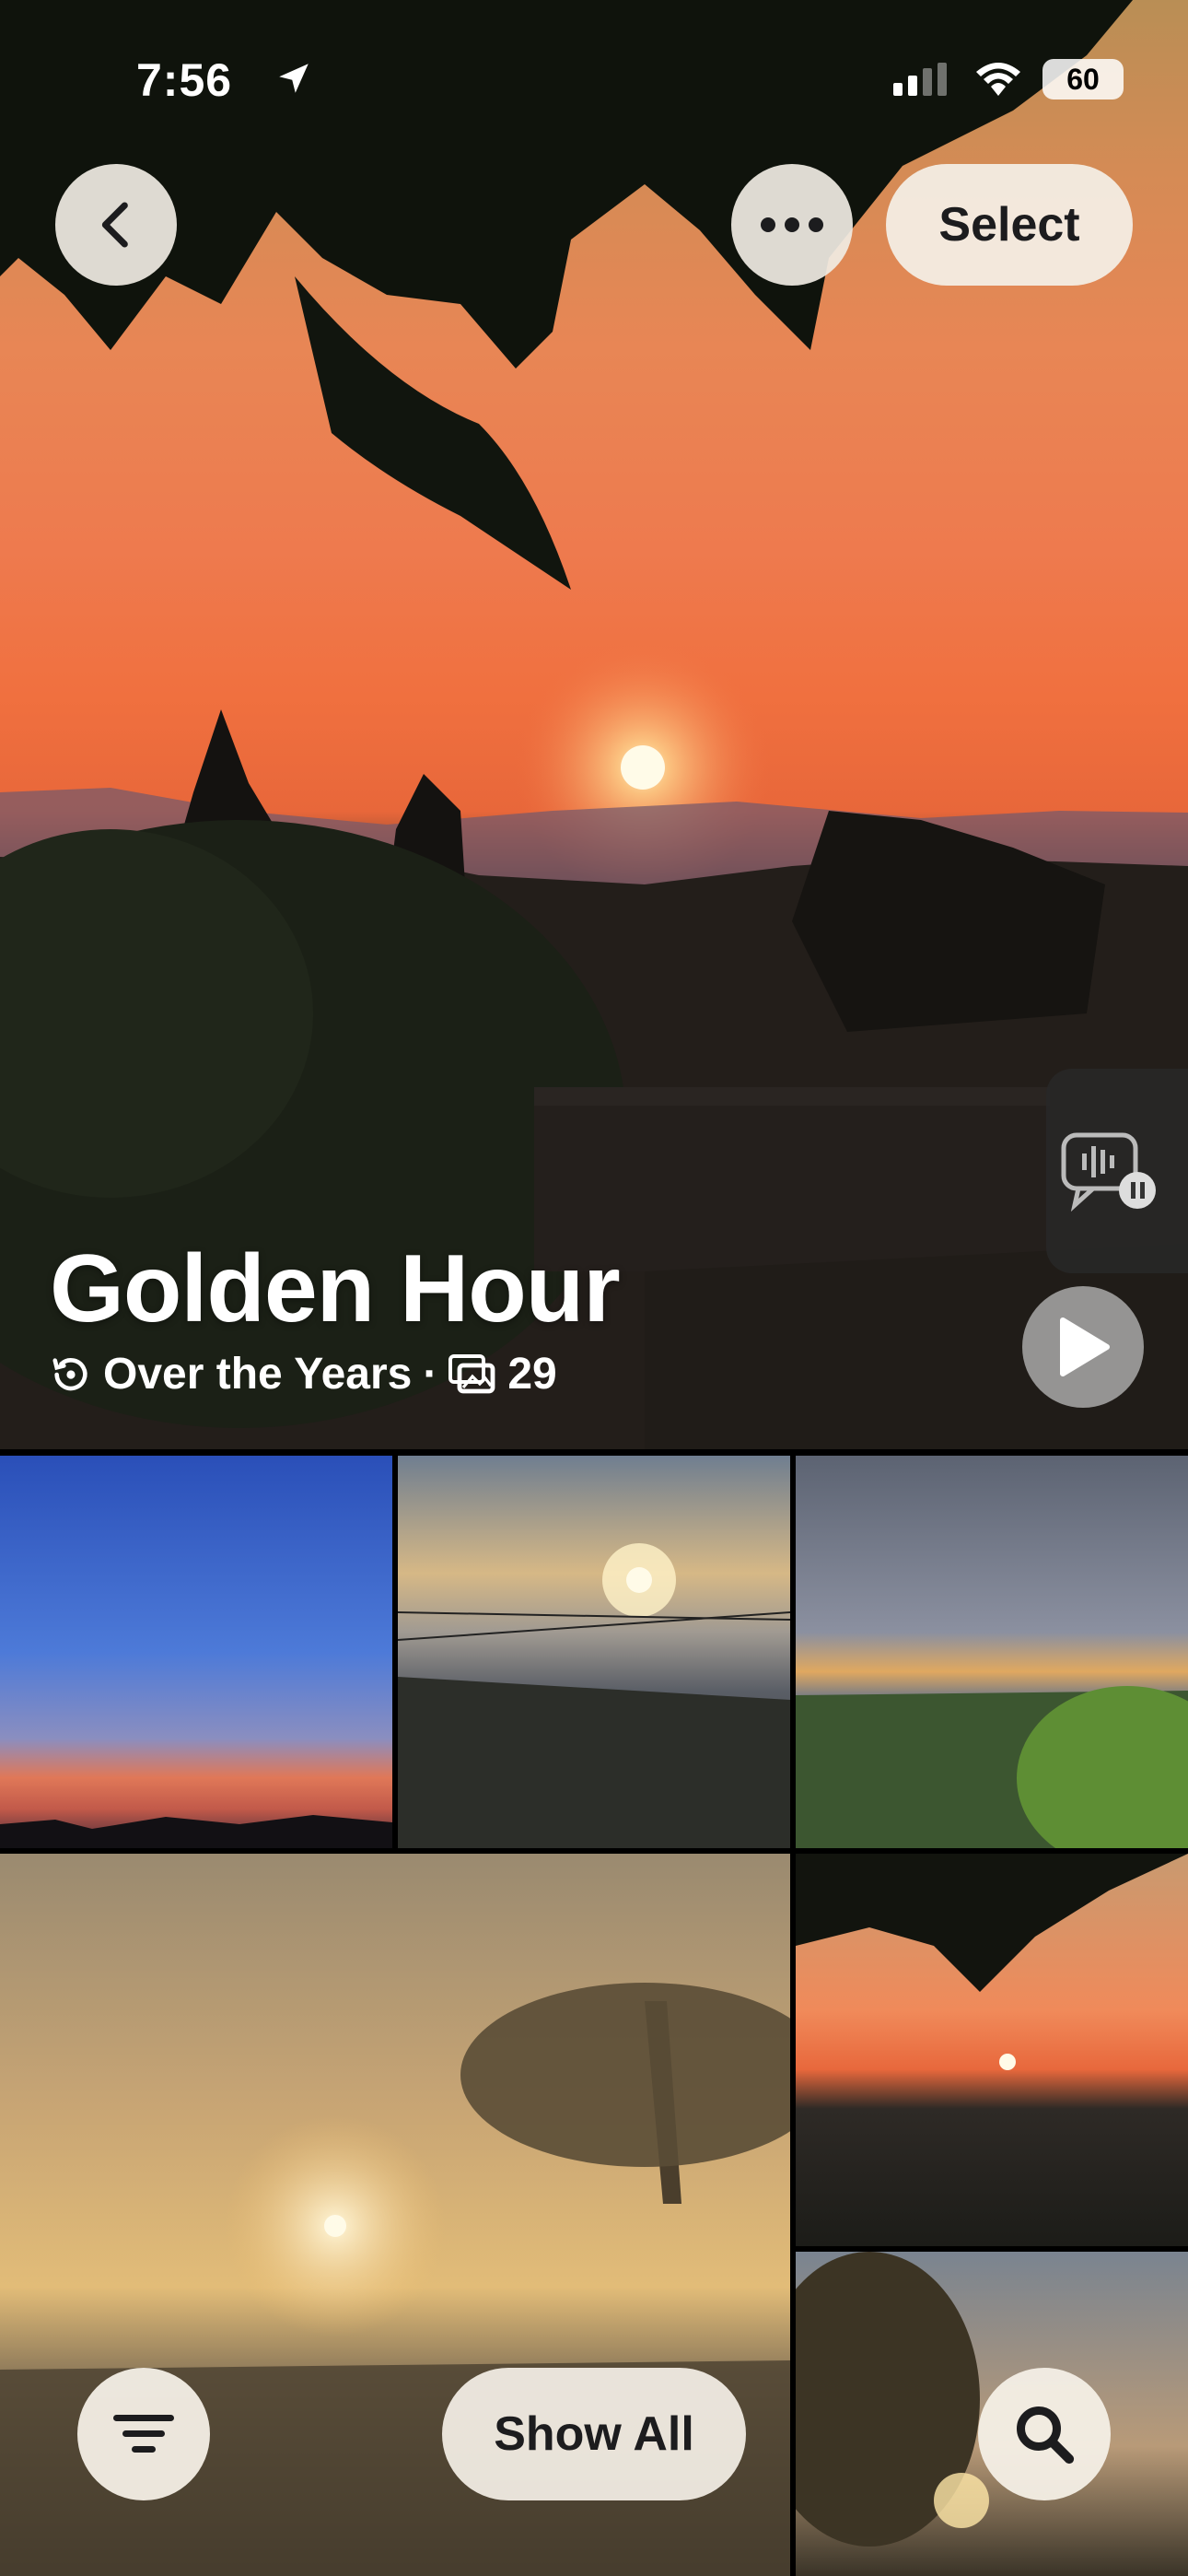 Image resolution: width=1188 pixels, height=2576 pixels. What do you see at coordinates (1010, 225) in the screenshot?
I see `select-button: Select` at bounding box center [1010, 225].